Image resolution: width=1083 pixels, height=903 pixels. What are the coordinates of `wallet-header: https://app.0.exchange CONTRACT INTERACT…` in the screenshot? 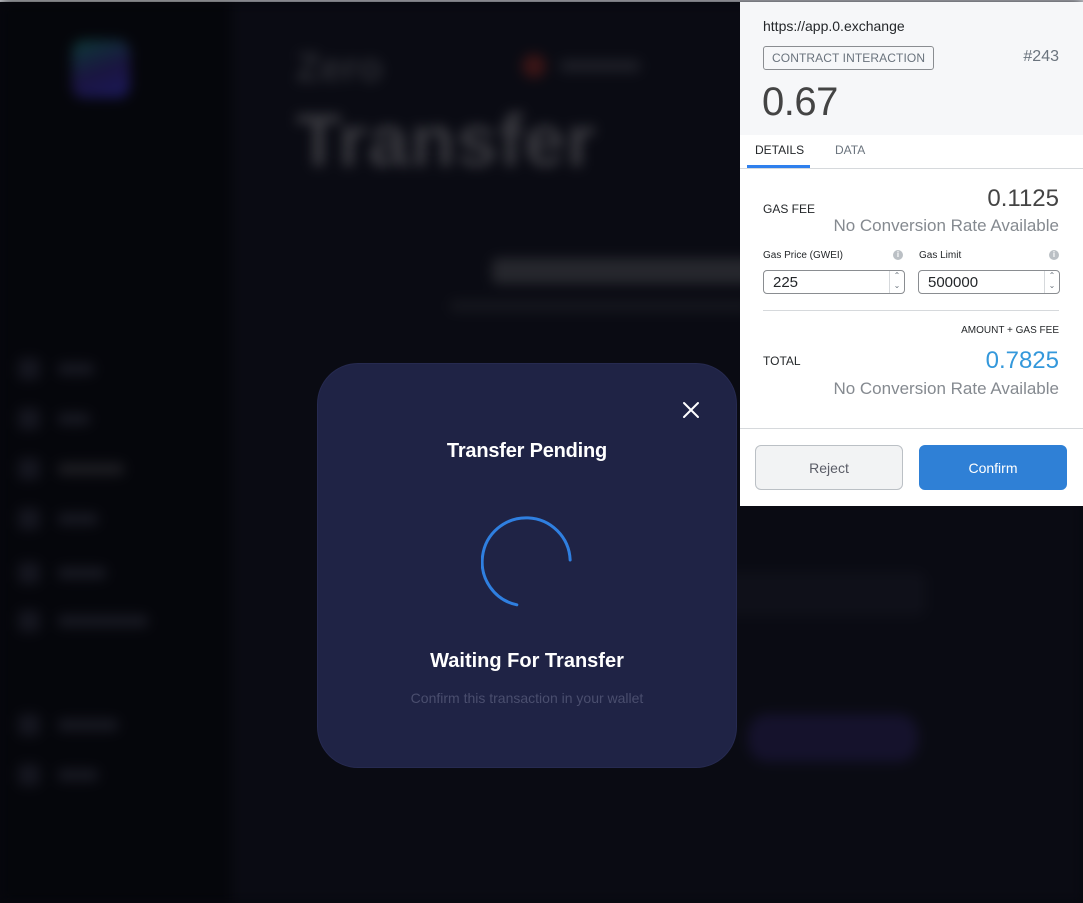 It's located at (911, 68).